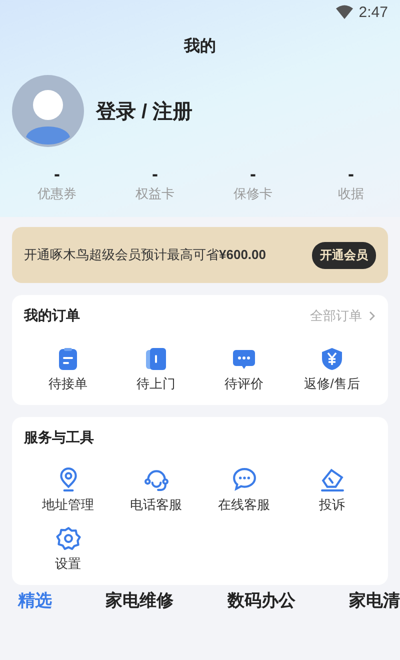 This screenshot has height=660, width=400. Describe the element at coordinates (35, 601) in the screenshot. I see `category-tab: 精选` at that location.